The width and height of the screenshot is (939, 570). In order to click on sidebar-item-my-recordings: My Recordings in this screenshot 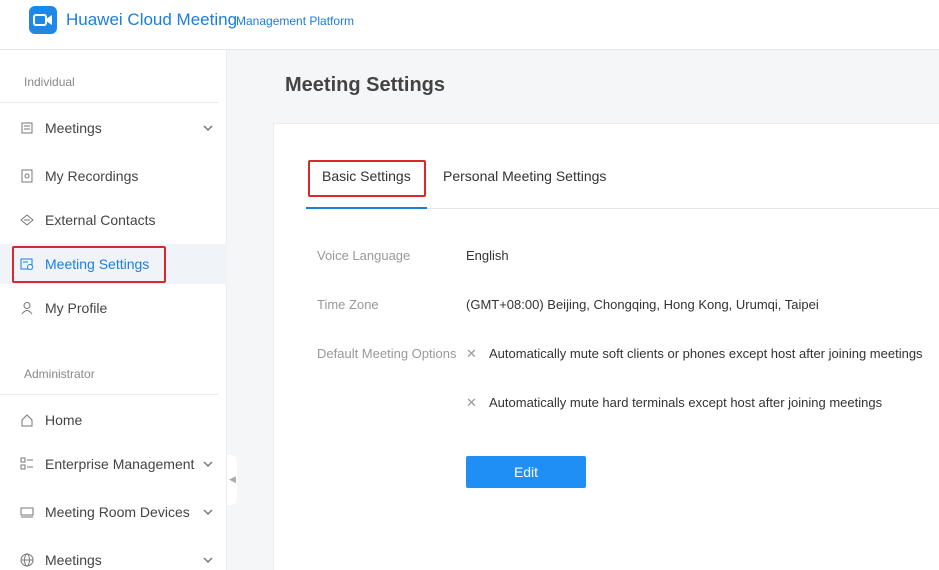, I will do `click(113, 176)`.